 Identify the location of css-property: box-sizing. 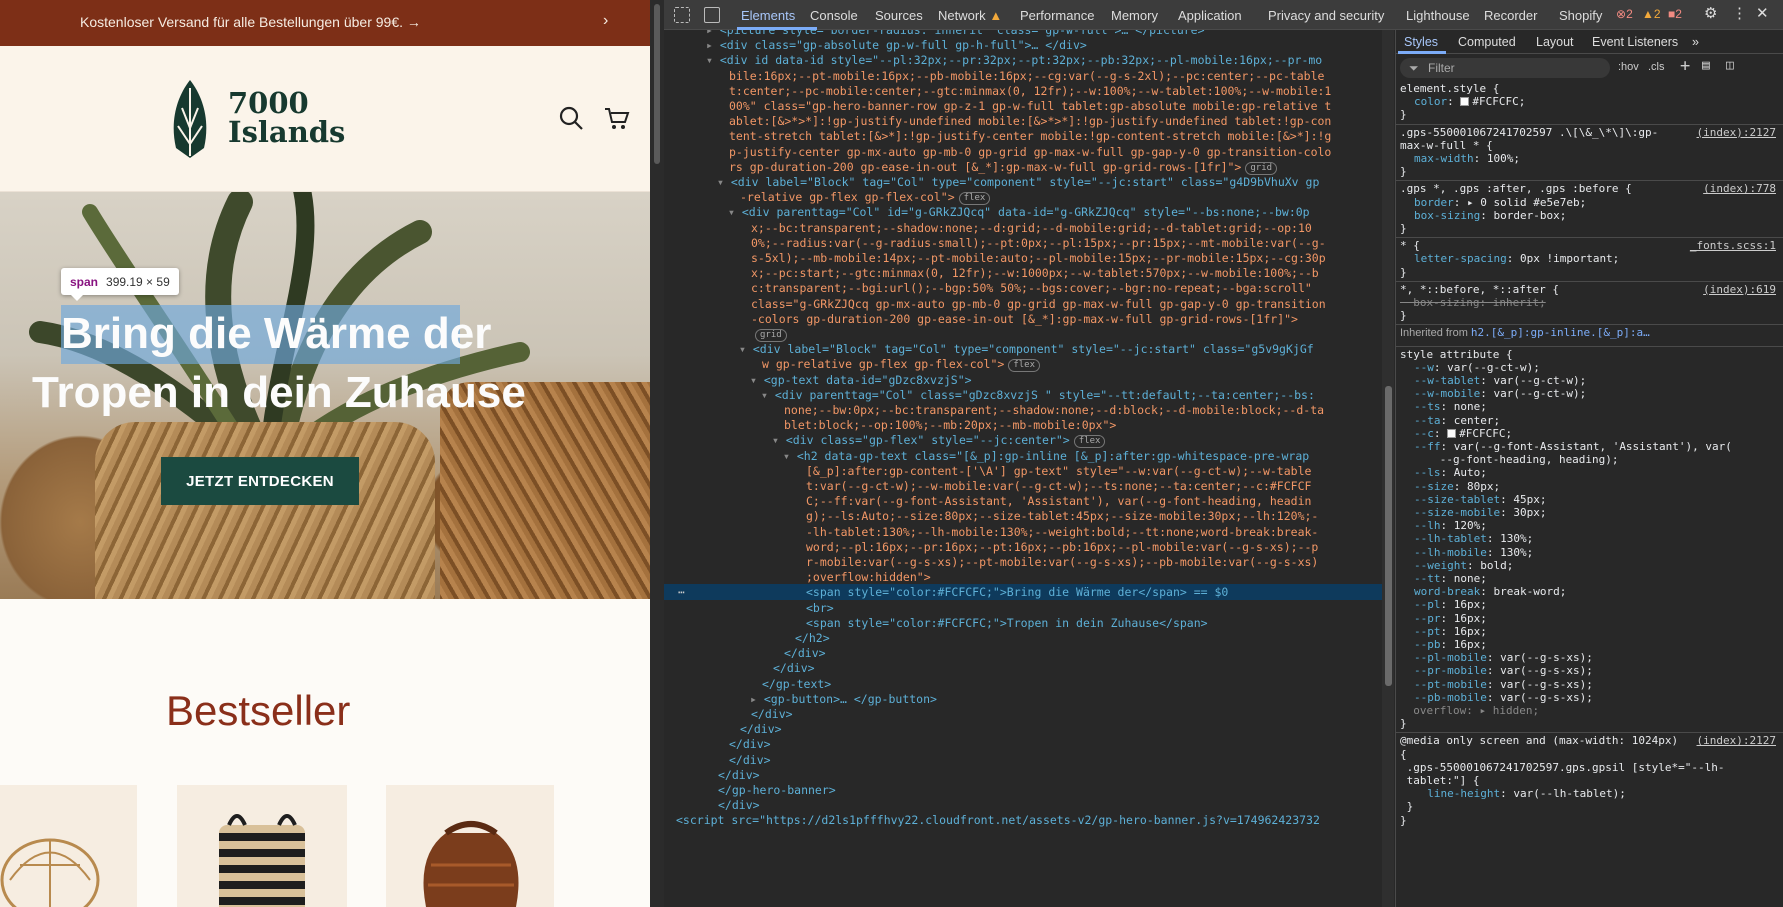
(1440, 215).